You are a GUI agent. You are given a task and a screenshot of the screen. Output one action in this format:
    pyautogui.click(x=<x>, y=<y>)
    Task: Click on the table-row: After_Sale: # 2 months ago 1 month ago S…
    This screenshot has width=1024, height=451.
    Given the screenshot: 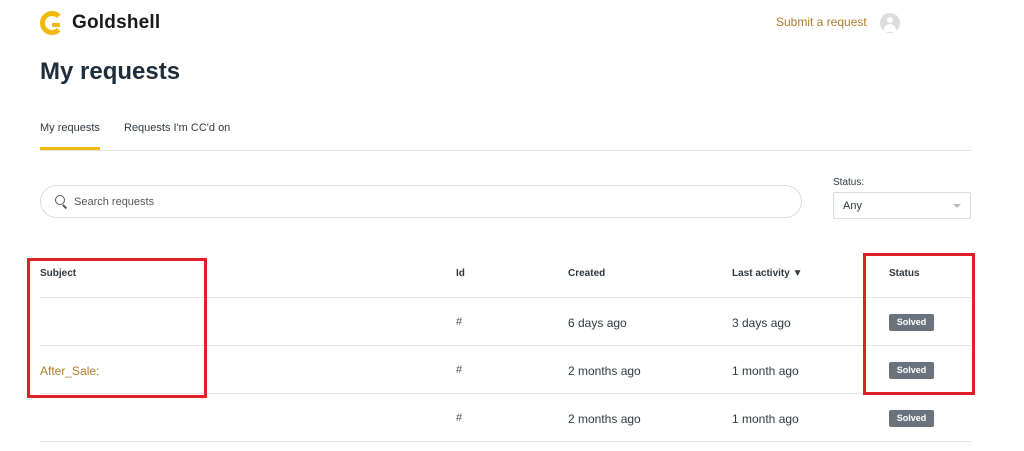 What is the action you would take?
    pyautogui.click(x=505, y=370)
    